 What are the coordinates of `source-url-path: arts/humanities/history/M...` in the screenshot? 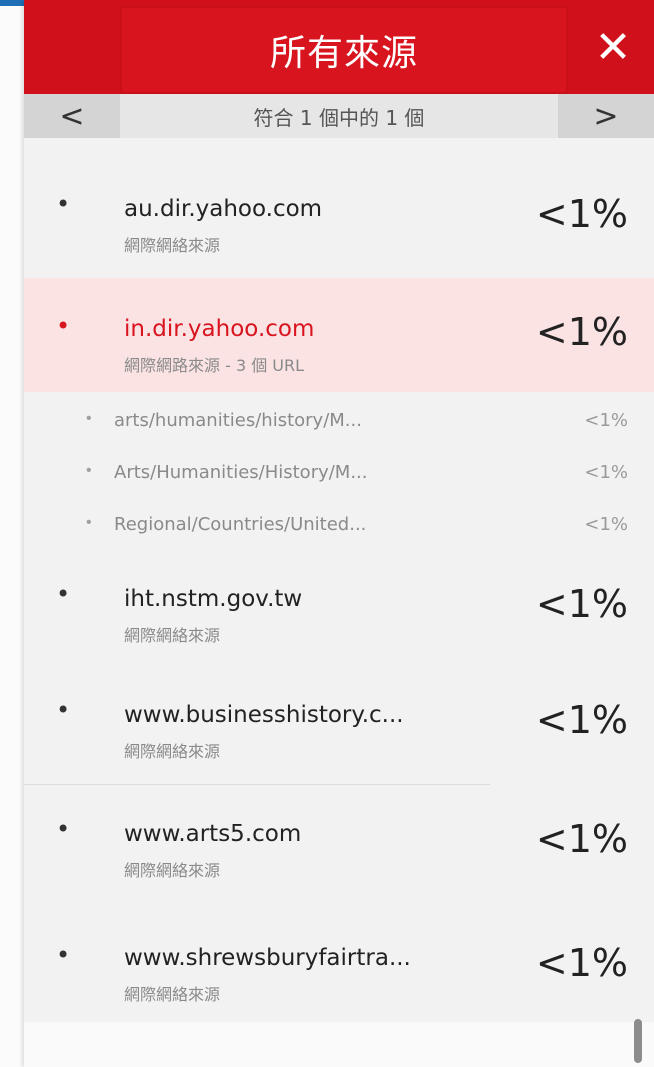 It's located at (238, 420).